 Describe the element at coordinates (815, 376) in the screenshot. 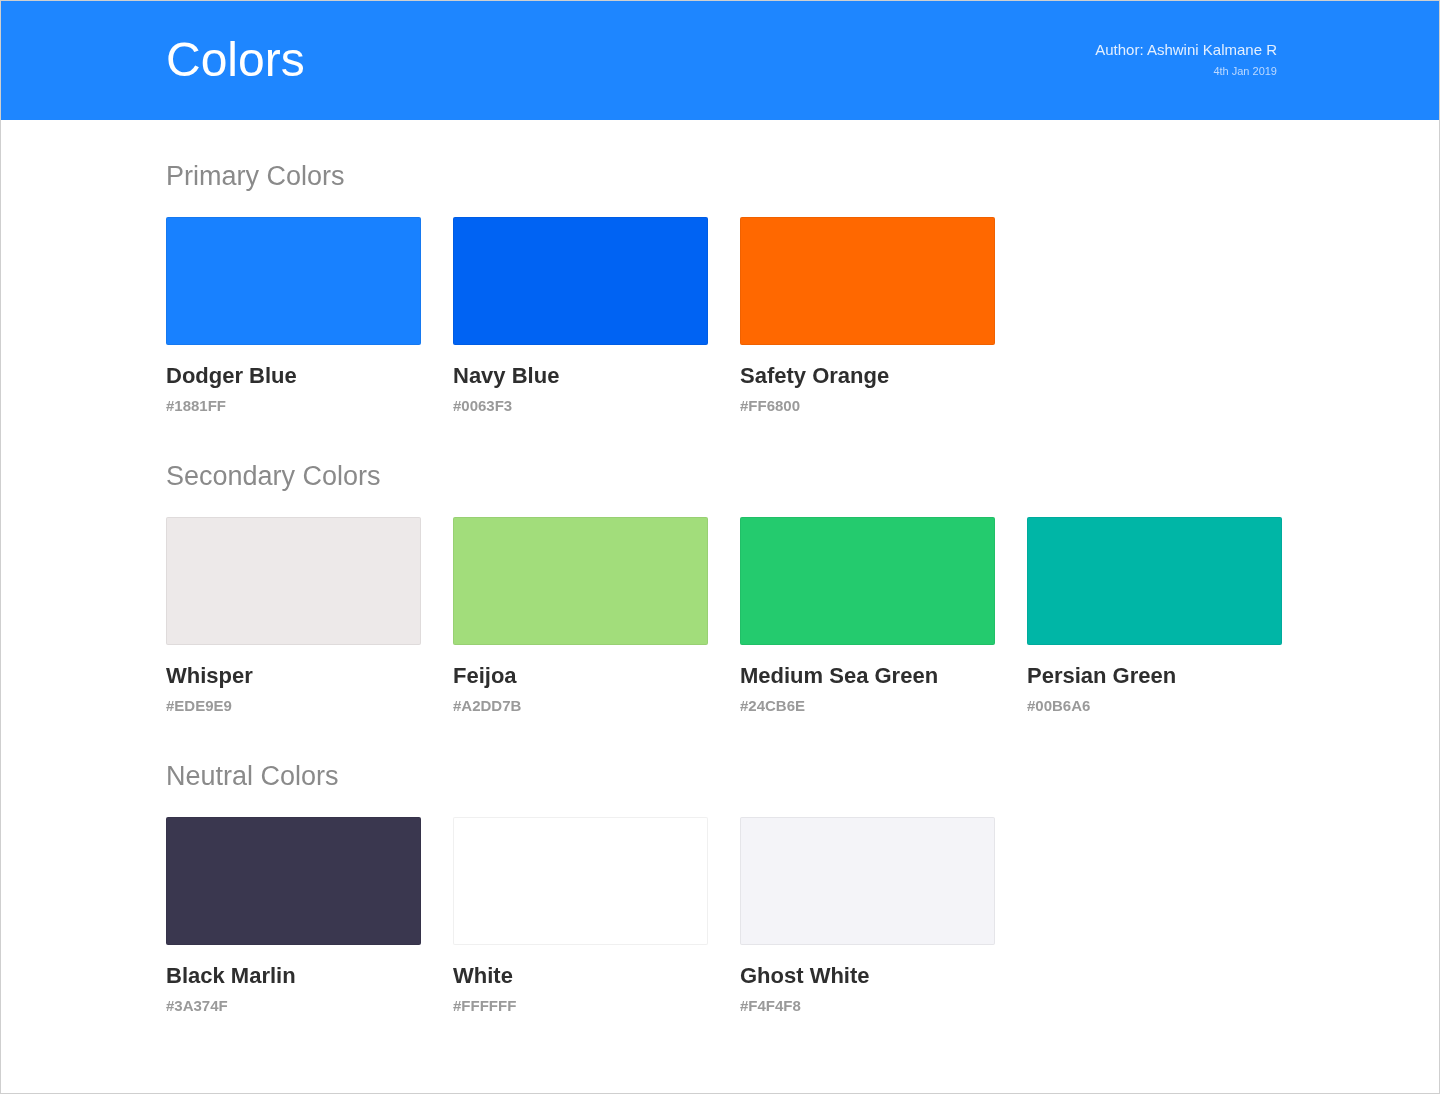

I see `color-name: Safety Orange` at that location.